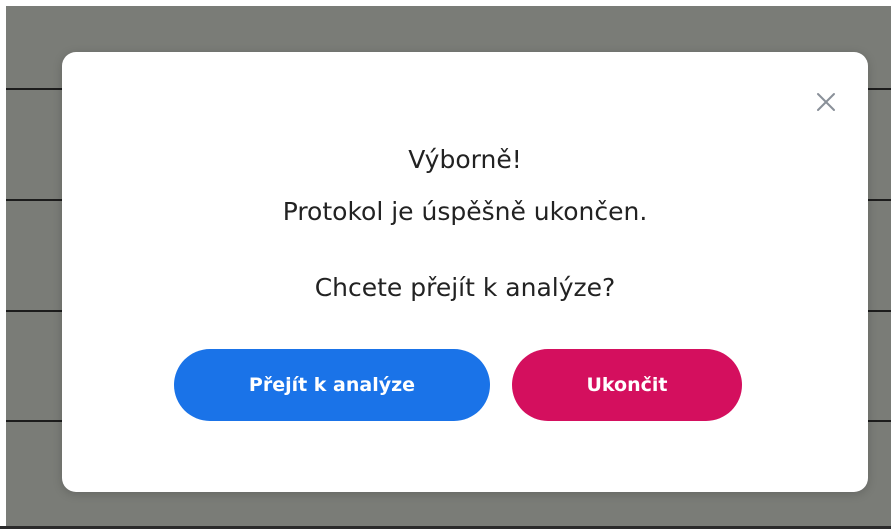  I want to click on close-button, so click(826, 102).